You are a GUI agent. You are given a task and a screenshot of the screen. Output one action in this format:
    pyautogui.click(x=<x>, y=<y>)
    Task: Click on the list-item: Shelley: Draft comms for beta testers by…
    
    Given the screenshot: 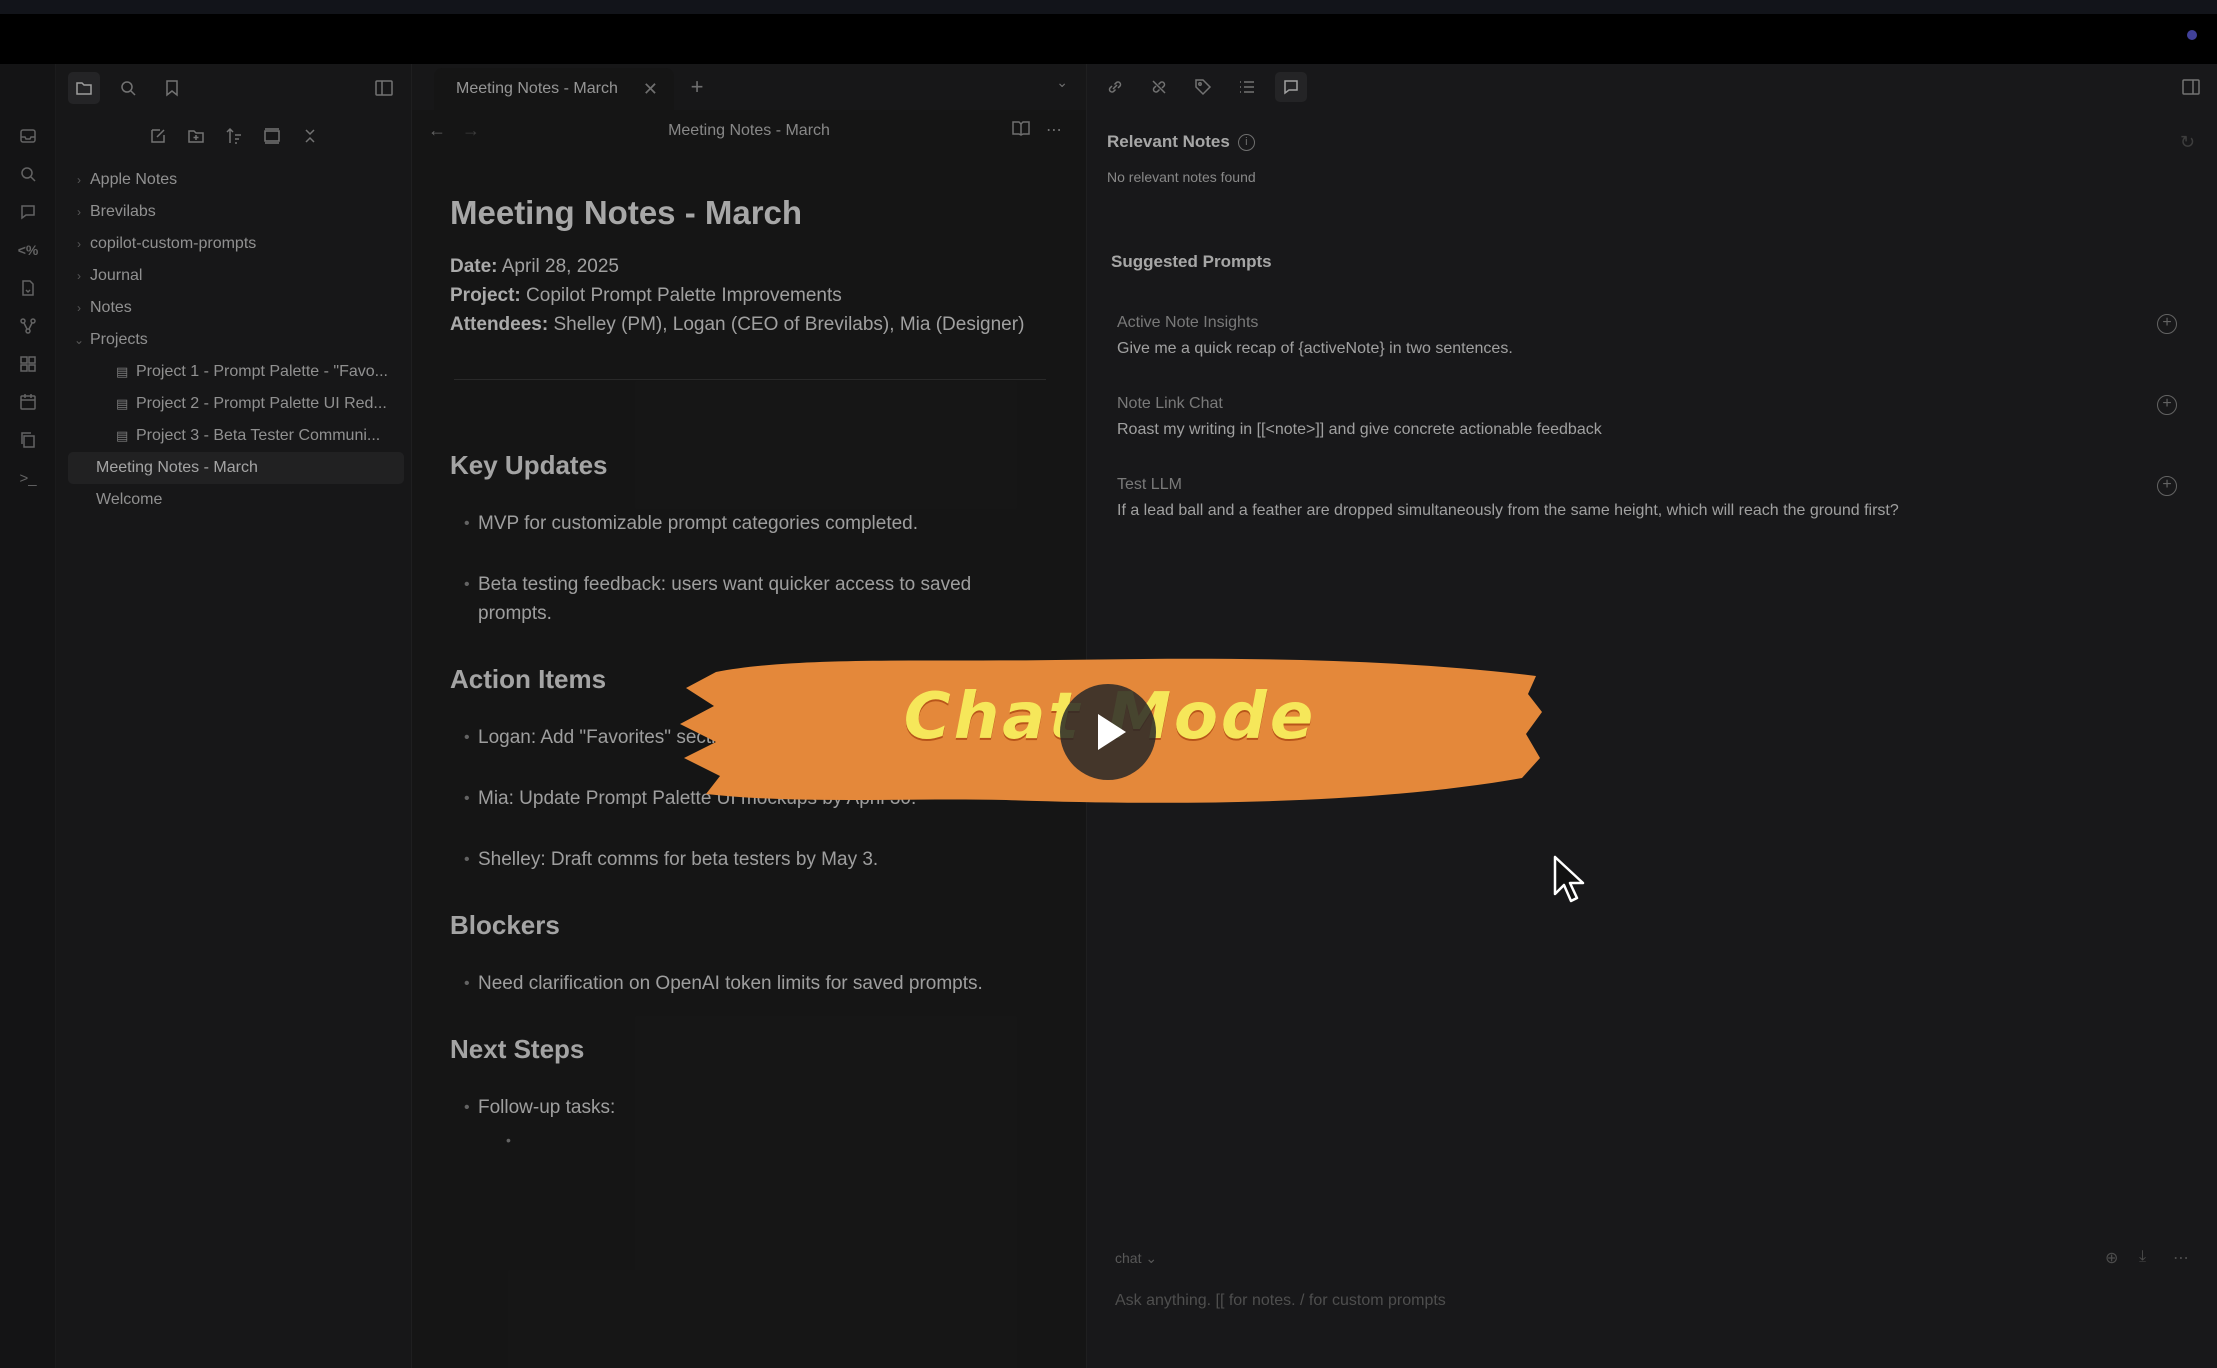 What is the action you would take?
    pyautogui.click(x=750, y=859)
    